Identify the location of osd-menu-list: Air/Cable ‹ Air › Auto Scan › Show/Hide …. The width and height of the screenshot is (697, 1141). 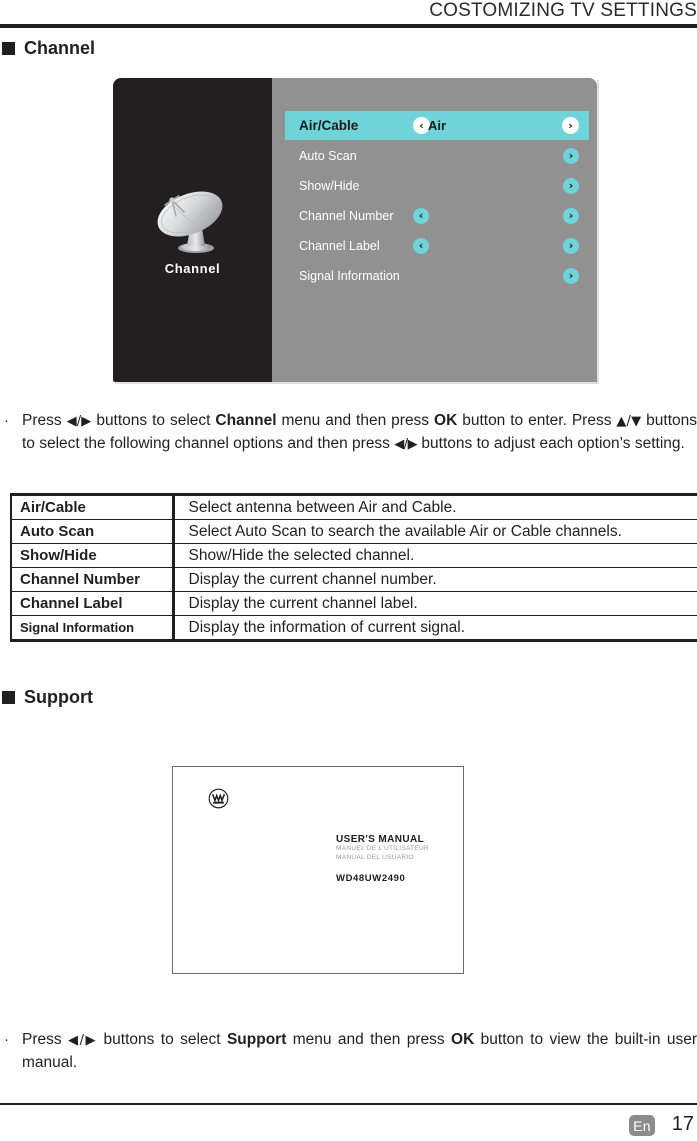
(437, 201).